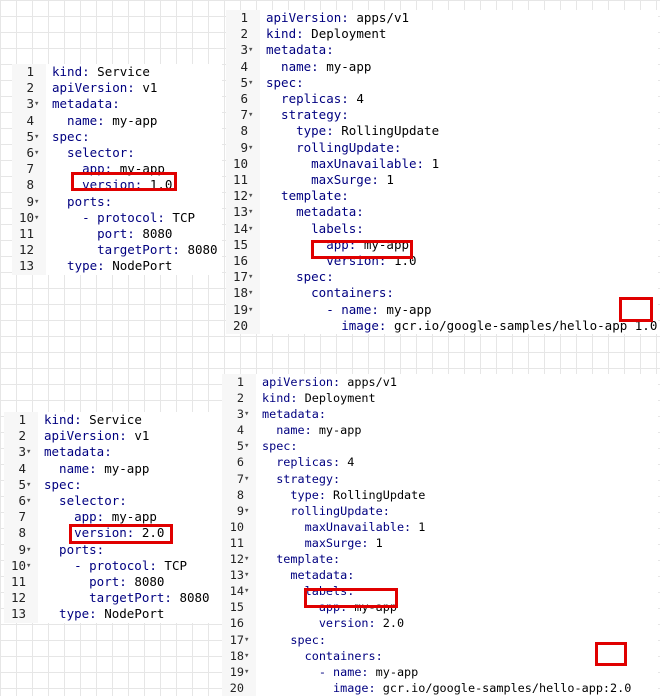  I want to click on code-line: 7 app: my-app, so click(113, 517).